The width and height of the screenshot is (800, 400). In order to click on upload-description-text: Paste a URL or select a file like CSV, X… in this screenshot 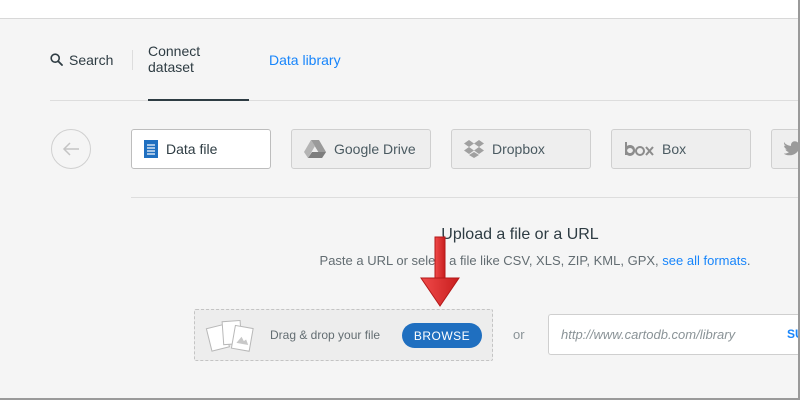, I will do `click(489, 260)`.